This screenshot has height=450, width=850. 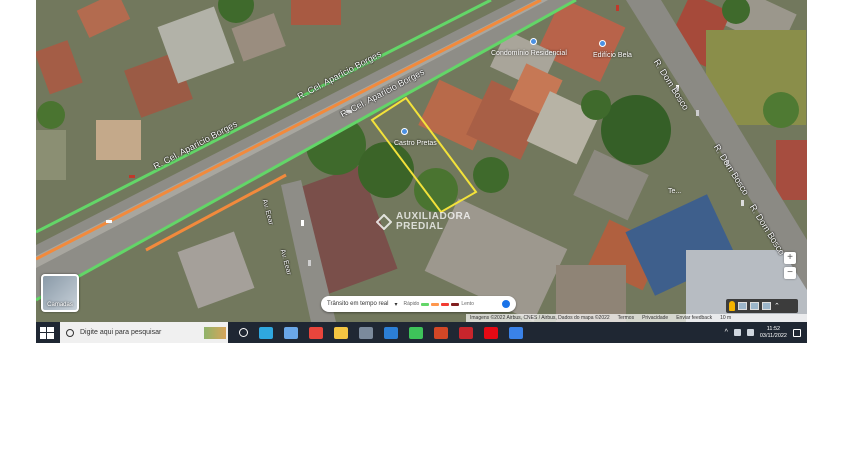 What do you see at coordinates (411, 304) in the screenshot?
I see `traffic-fast-label: Rápido` at bounding box center [411, 304].